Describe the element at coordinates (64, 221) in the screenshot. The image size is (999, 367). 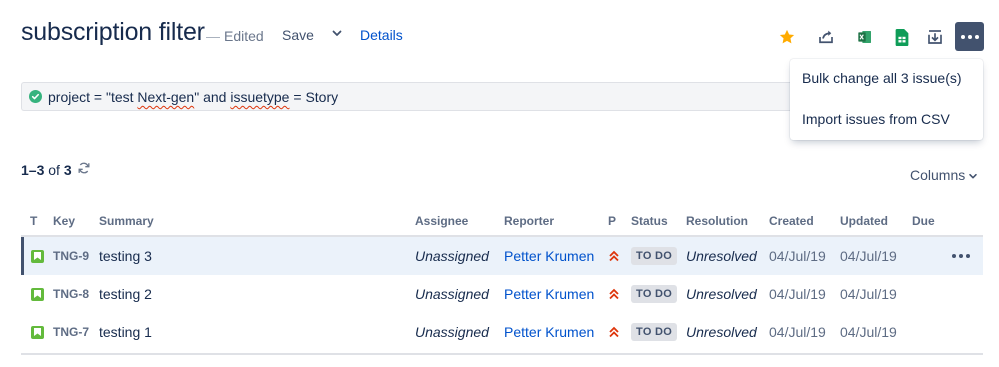
I see `column-header-key: Key` at that location.